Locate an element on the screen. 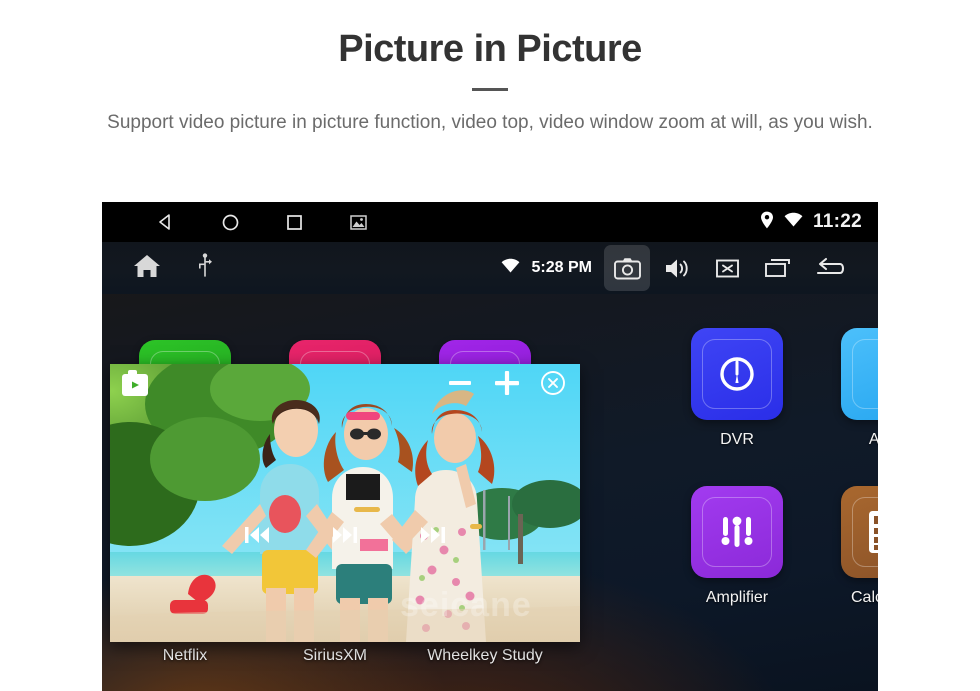 The width and height of the screenshot is (980, 691). calculator-tile is located at coordinates (859, 532).